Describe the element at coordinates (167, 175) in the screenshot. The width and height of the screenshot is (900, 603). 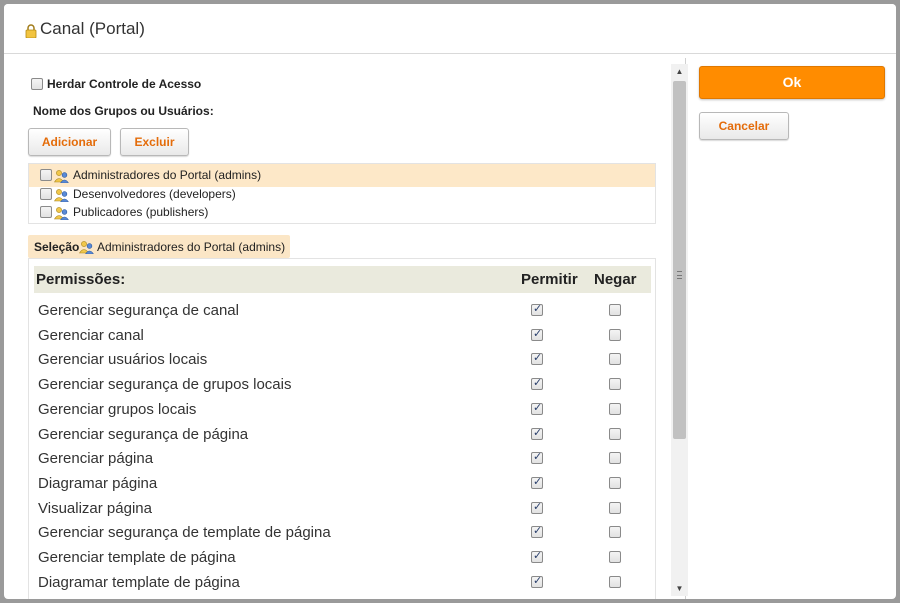
I see `group-name: Administradores do Portal (admins)` at that location.